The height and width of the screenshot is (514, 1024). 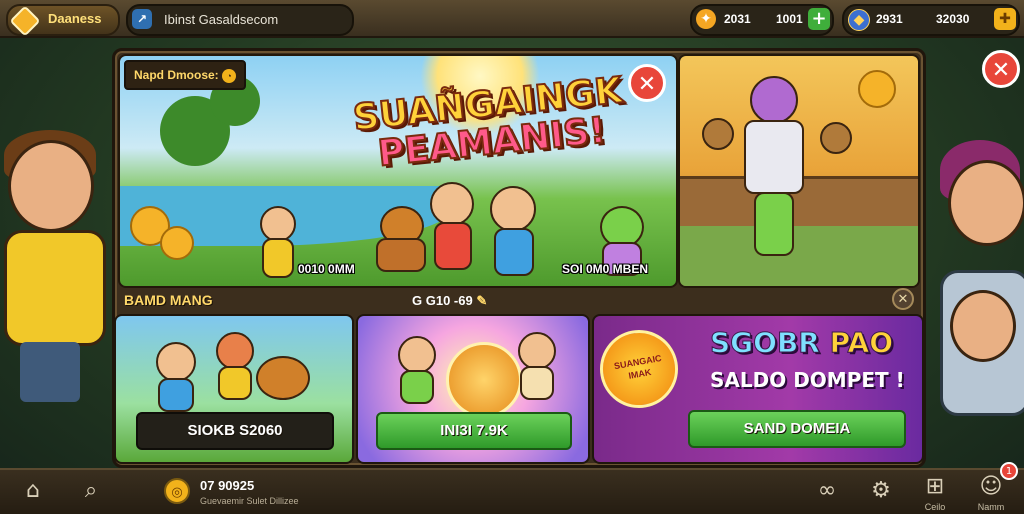 What do you see at coordinates (789, 19) in the screenshot?
I see `leaf-currency-value-b: 1001` at bounding box center [789, 19].